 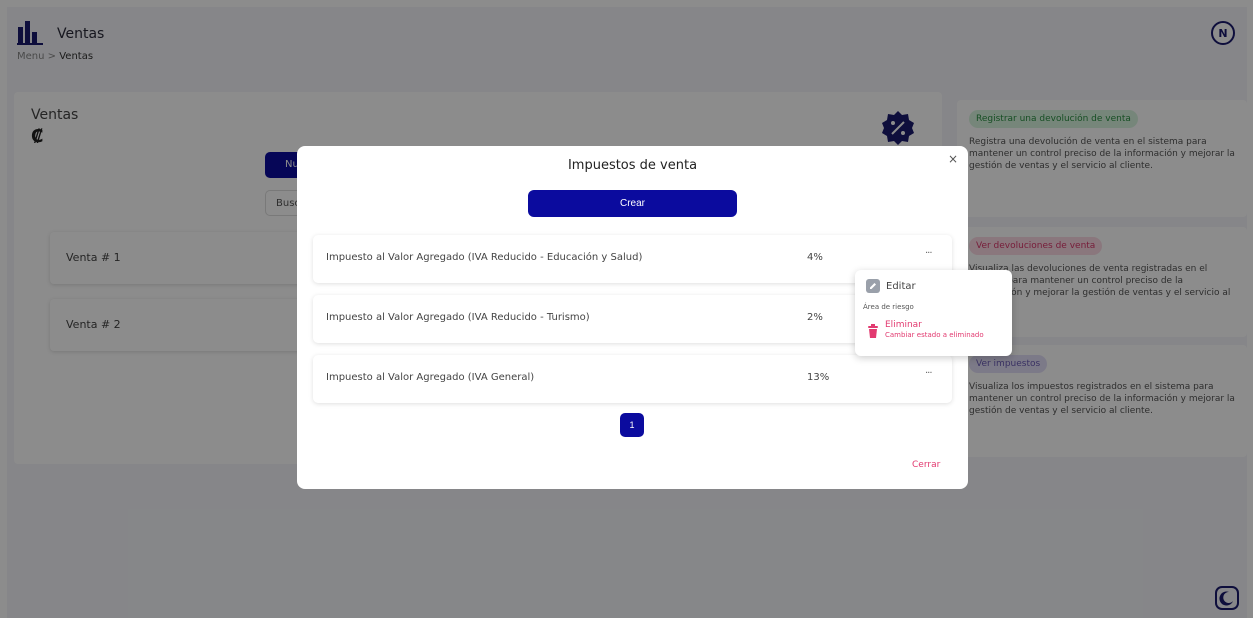 I want to click on edit-label: Editar, so click(x=901, y=286).